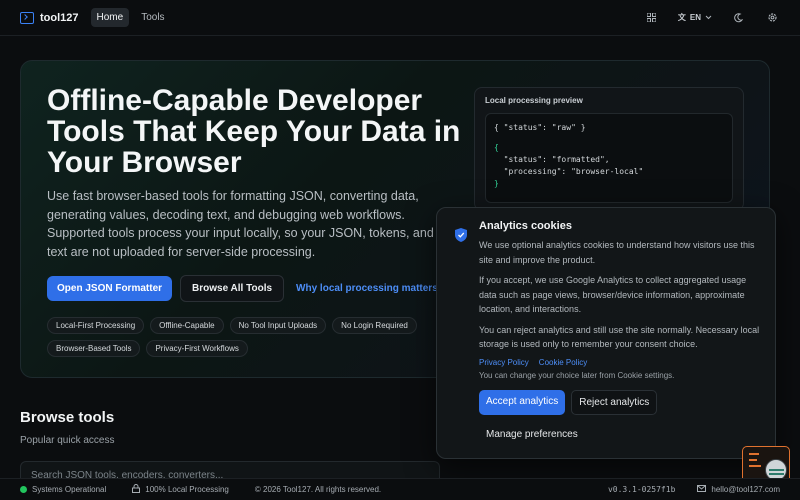  I want to click on code-output-line: }, so click(496, 183).